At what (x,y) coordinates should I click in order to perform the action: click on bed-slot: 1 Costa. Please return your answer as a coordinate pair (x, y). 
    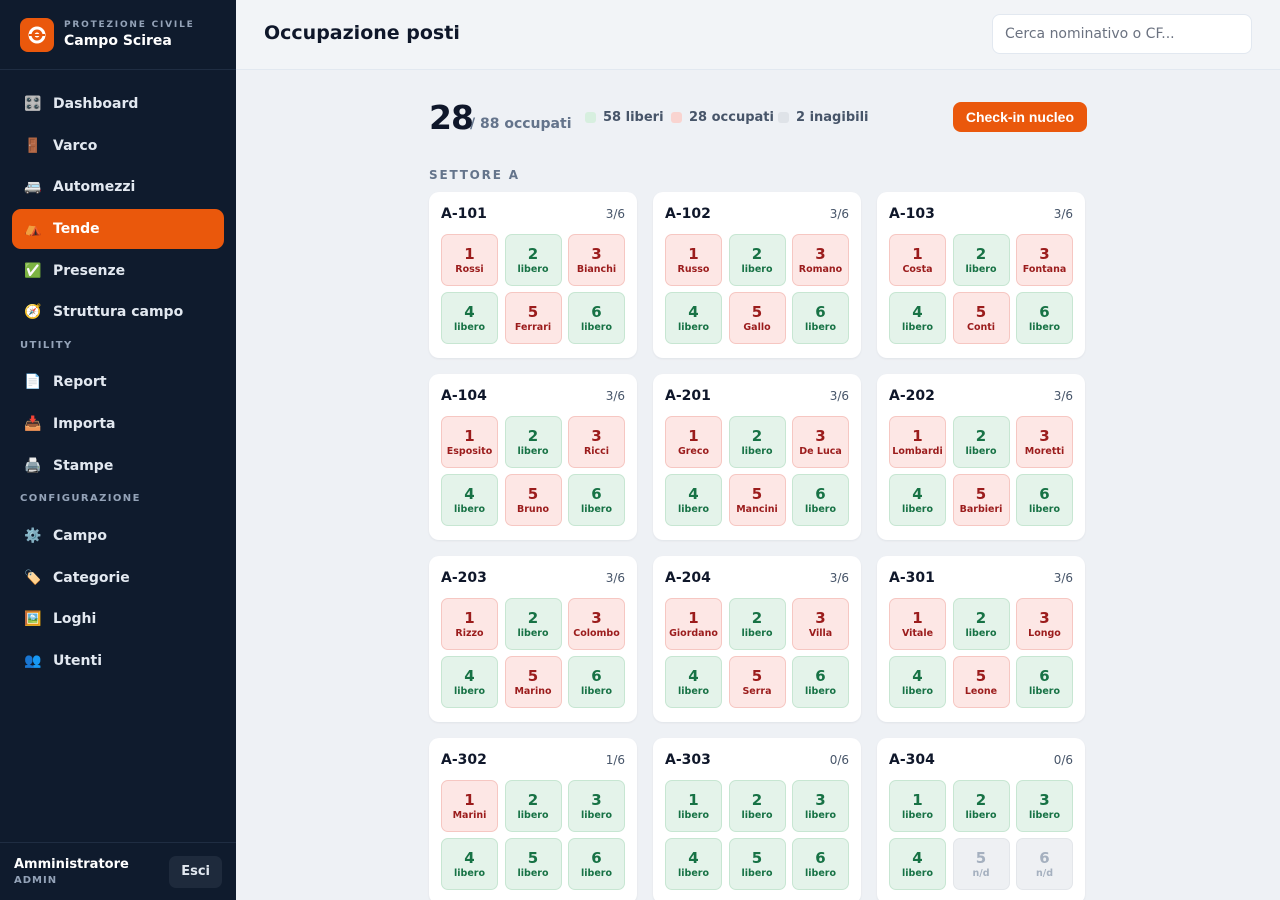
    Looking at the image, I should click on (917, 260).